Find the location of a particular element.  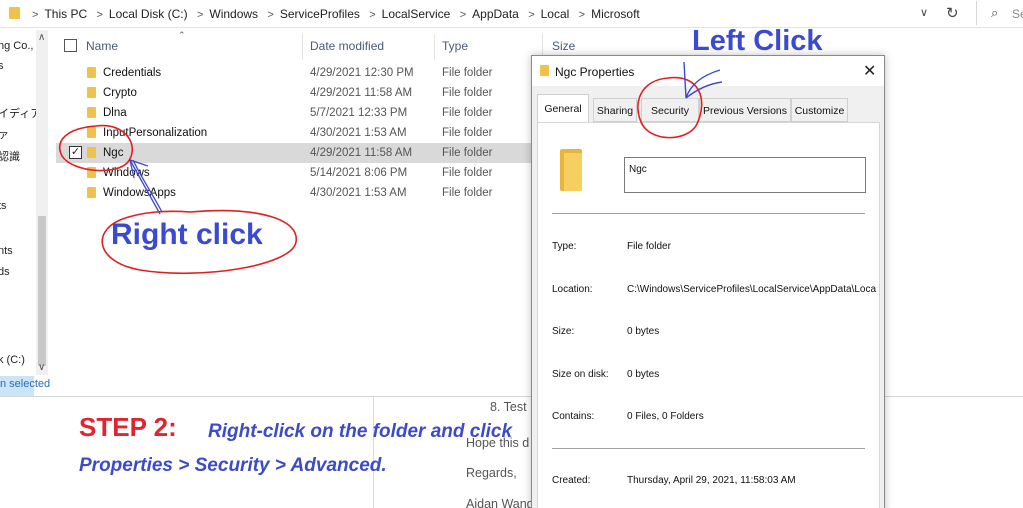

nav-item-local-disk: k (C:) is located at coordinates (12, 360).